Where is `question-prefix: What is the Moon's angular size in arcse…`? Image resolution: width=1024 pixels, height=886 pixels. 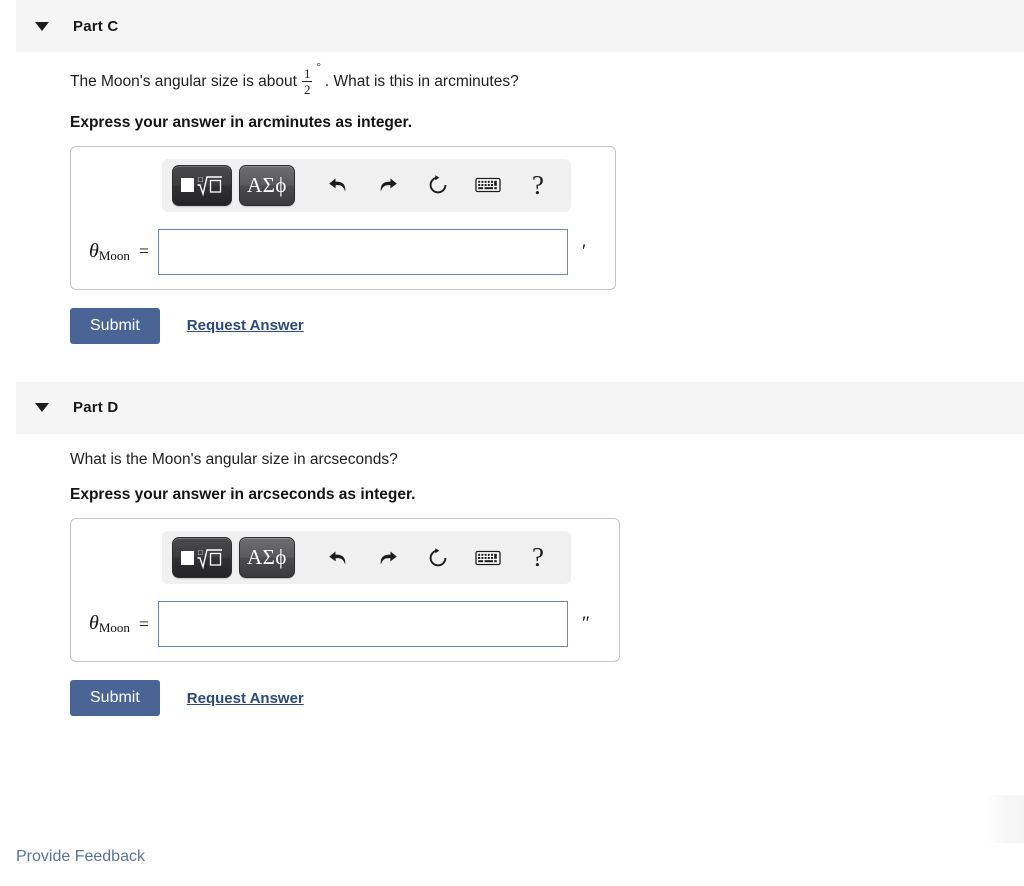 question-prefix: What is the Moon's angular size in arcse… is located at coordinates (234, 459).